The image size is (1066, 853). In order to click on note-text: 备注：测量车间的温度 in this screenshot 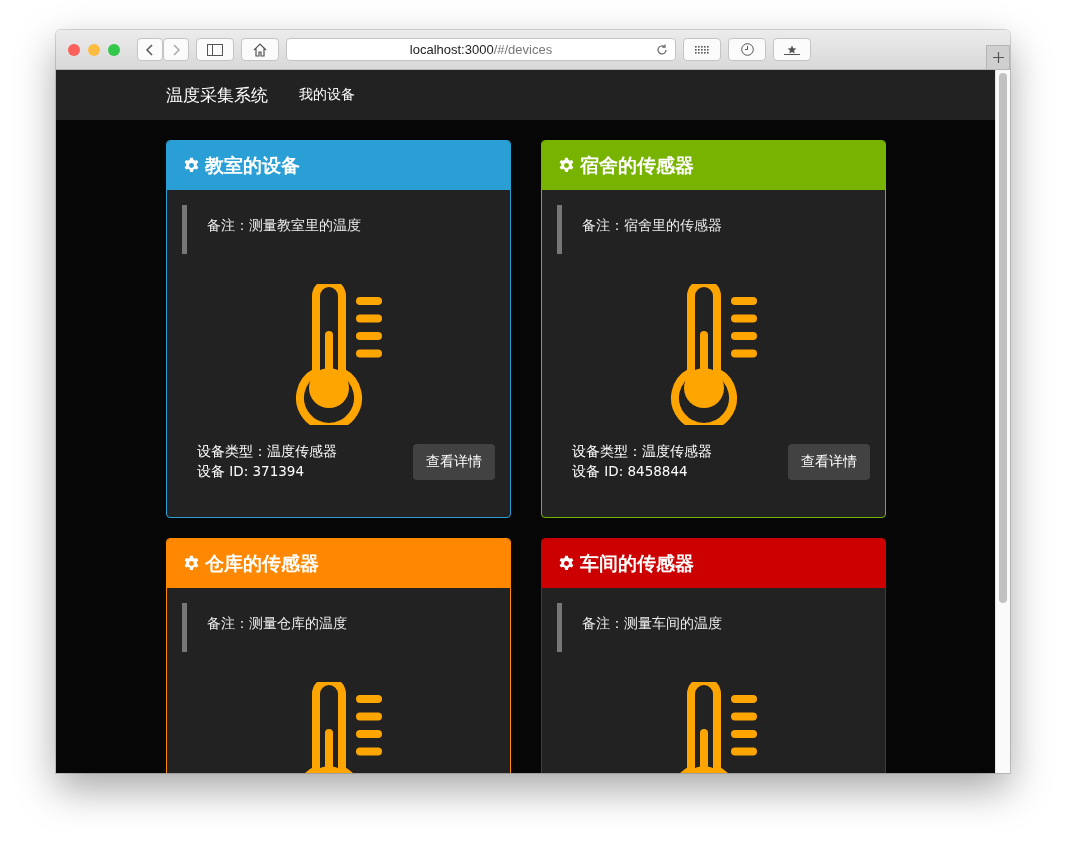, I will do `click(652, 623)`.